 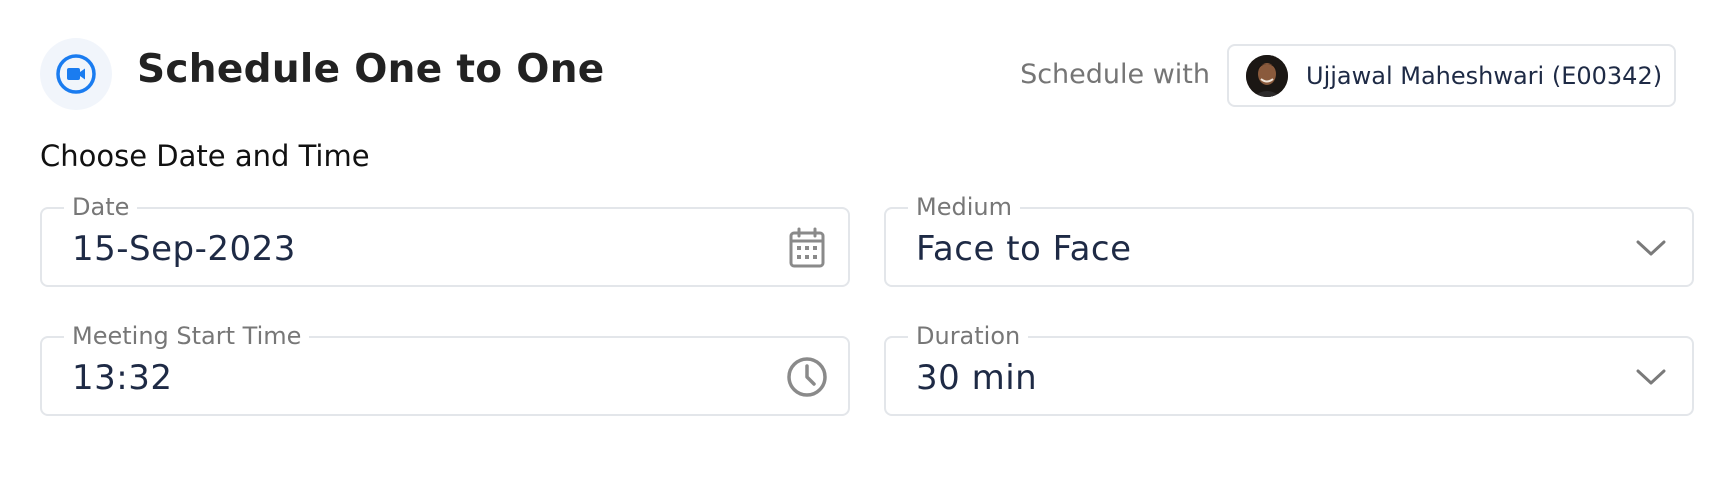 I want to click on clock-icon, so click(x=807, y=377).